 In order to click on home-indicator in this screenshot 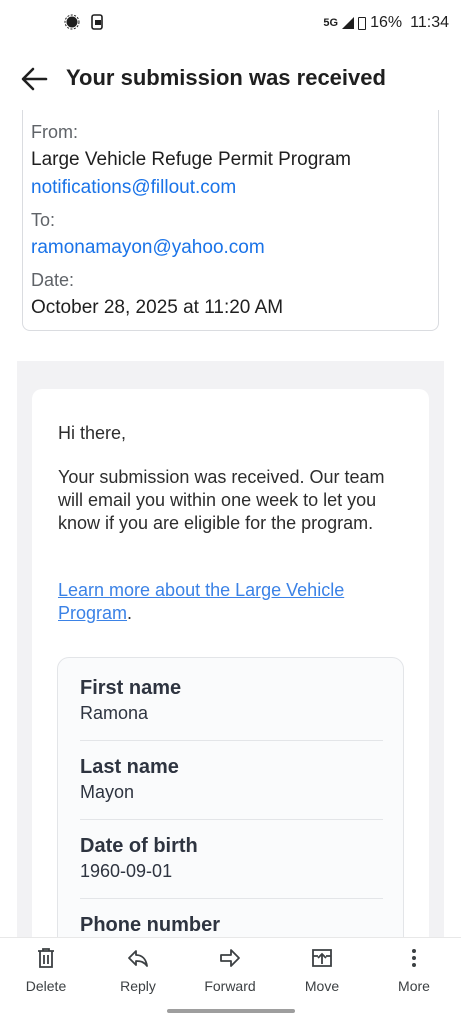, I will do `click(231, 1011)`.